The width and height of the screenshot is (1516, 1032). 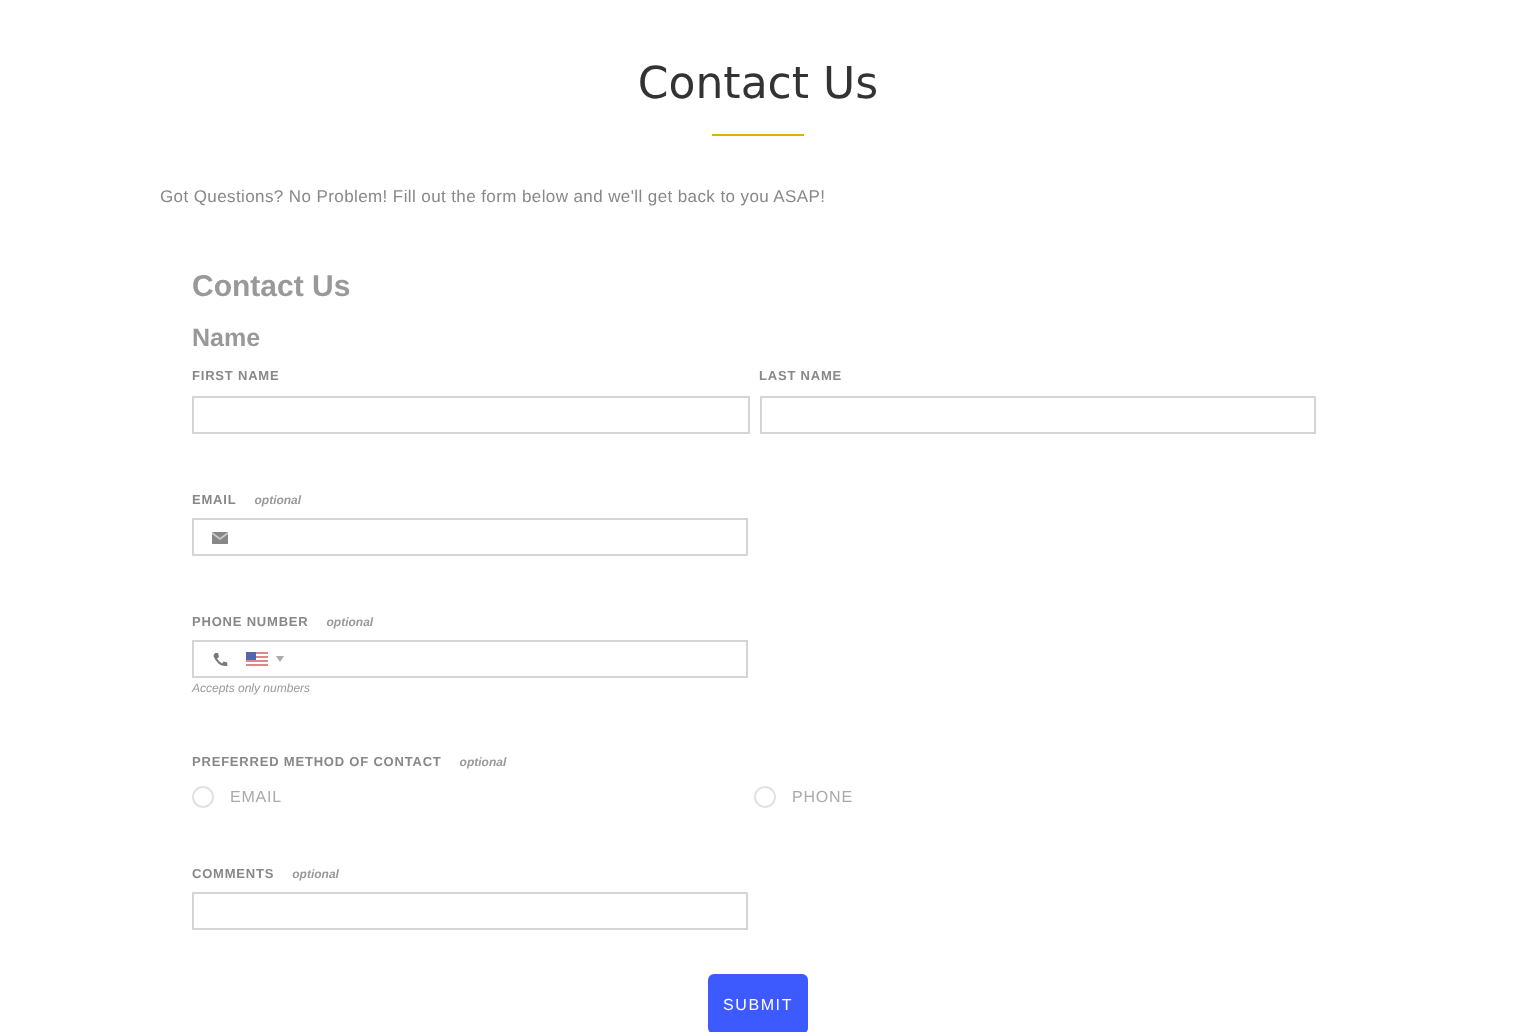 What do you see at coordinates (227, 339) in the screenshot?
I see `group-heading: Name` at bounding box center [227, 339].